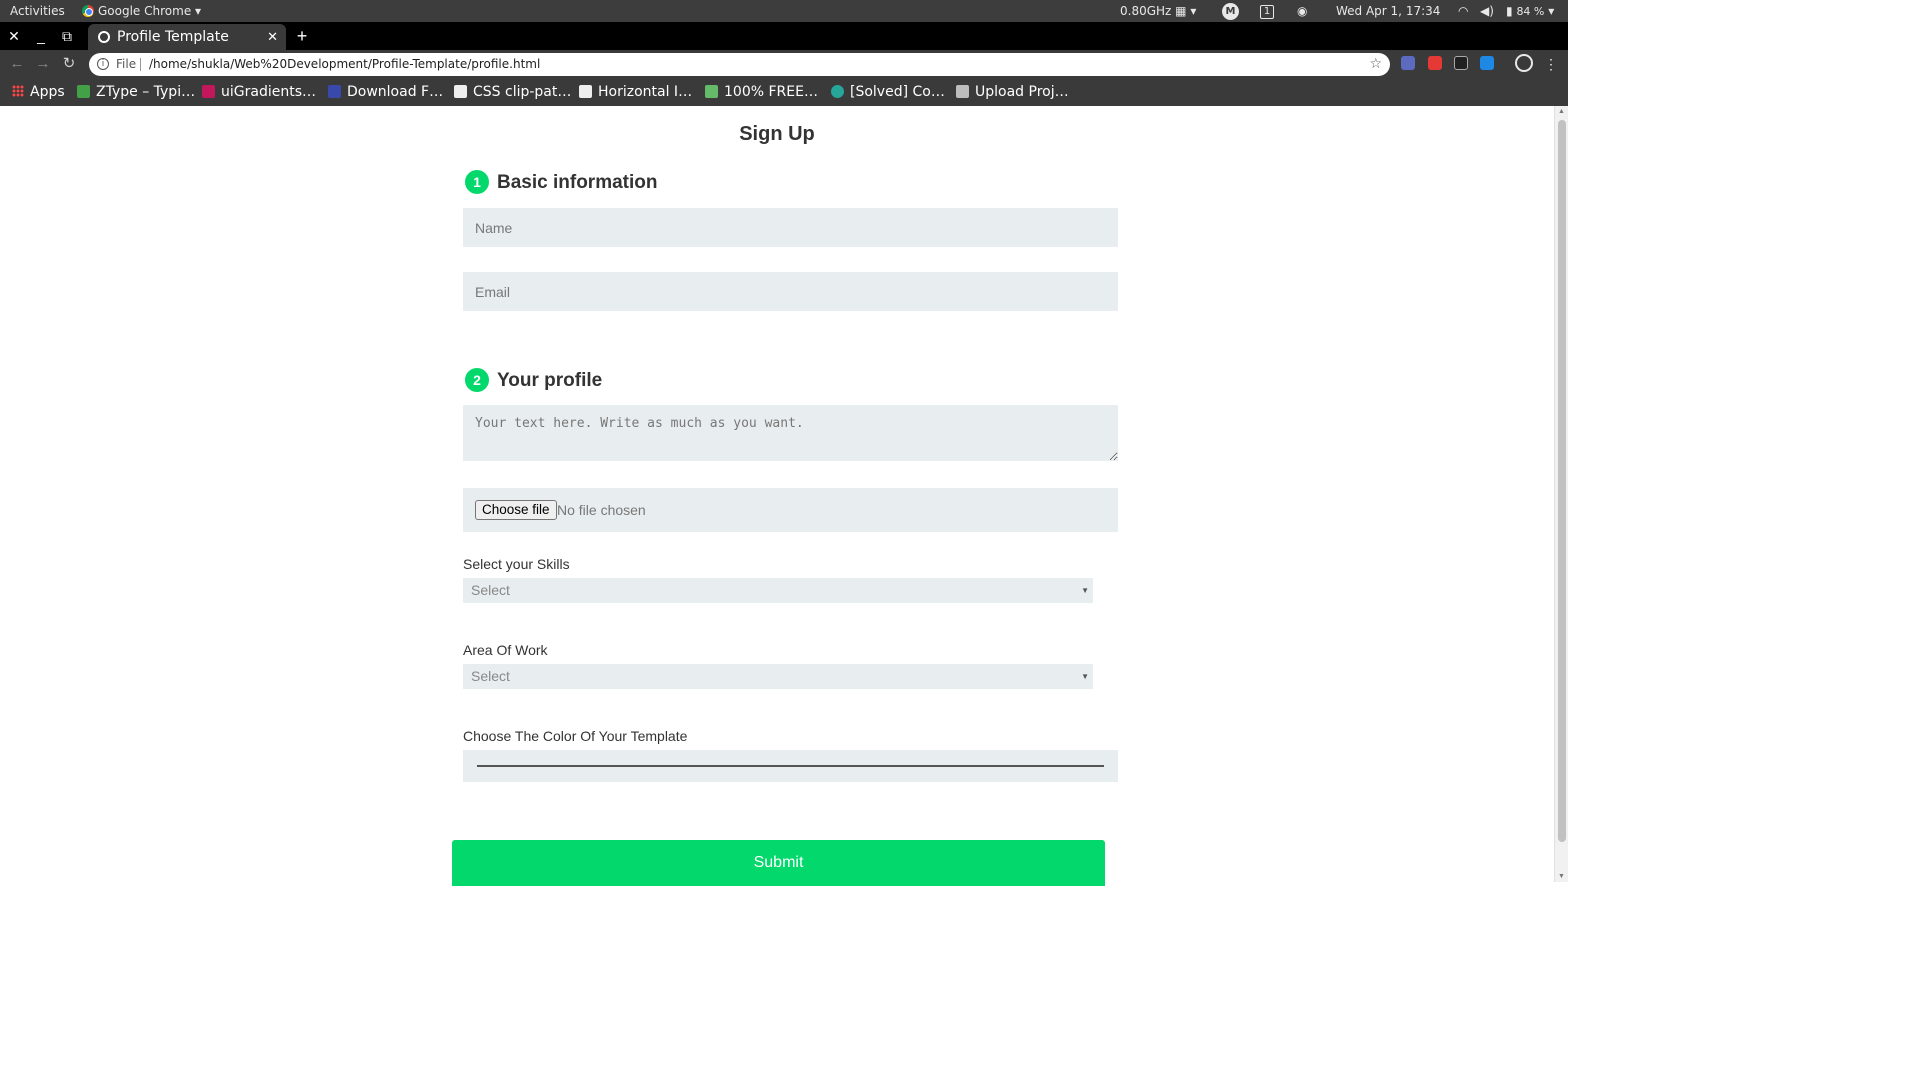  I want to click on blue-extension-icon, so click(1487, 63).